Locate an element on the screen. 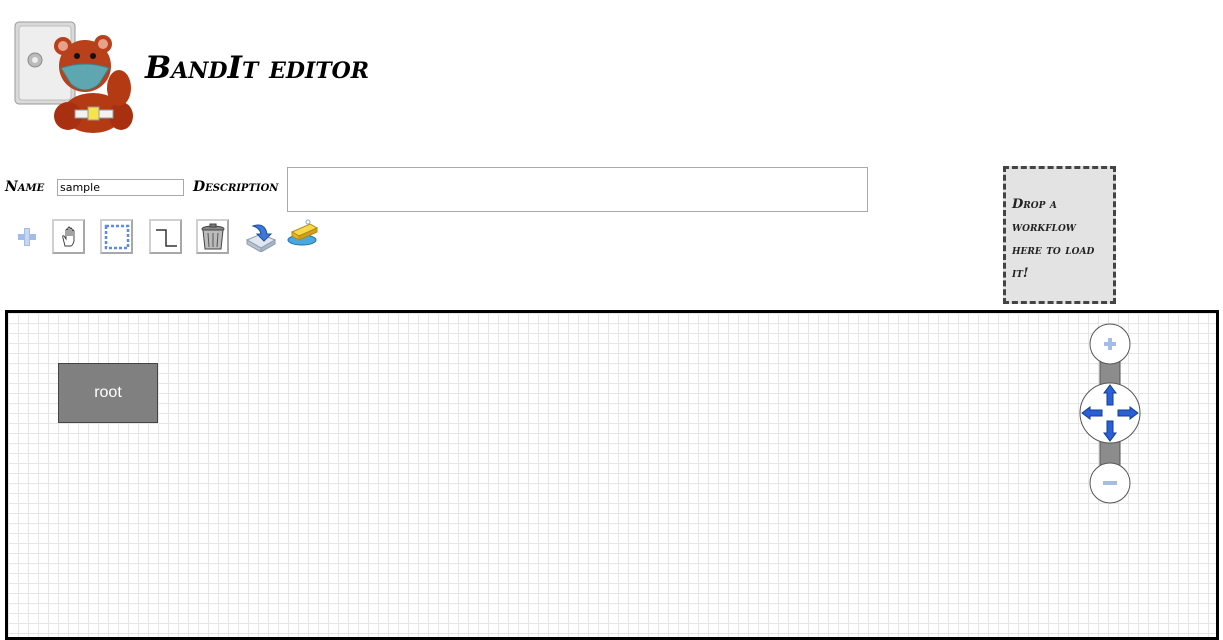 This screenshot has width=1223, height=640. bear-robber-logo-icon is located at coordinates (73, 77).